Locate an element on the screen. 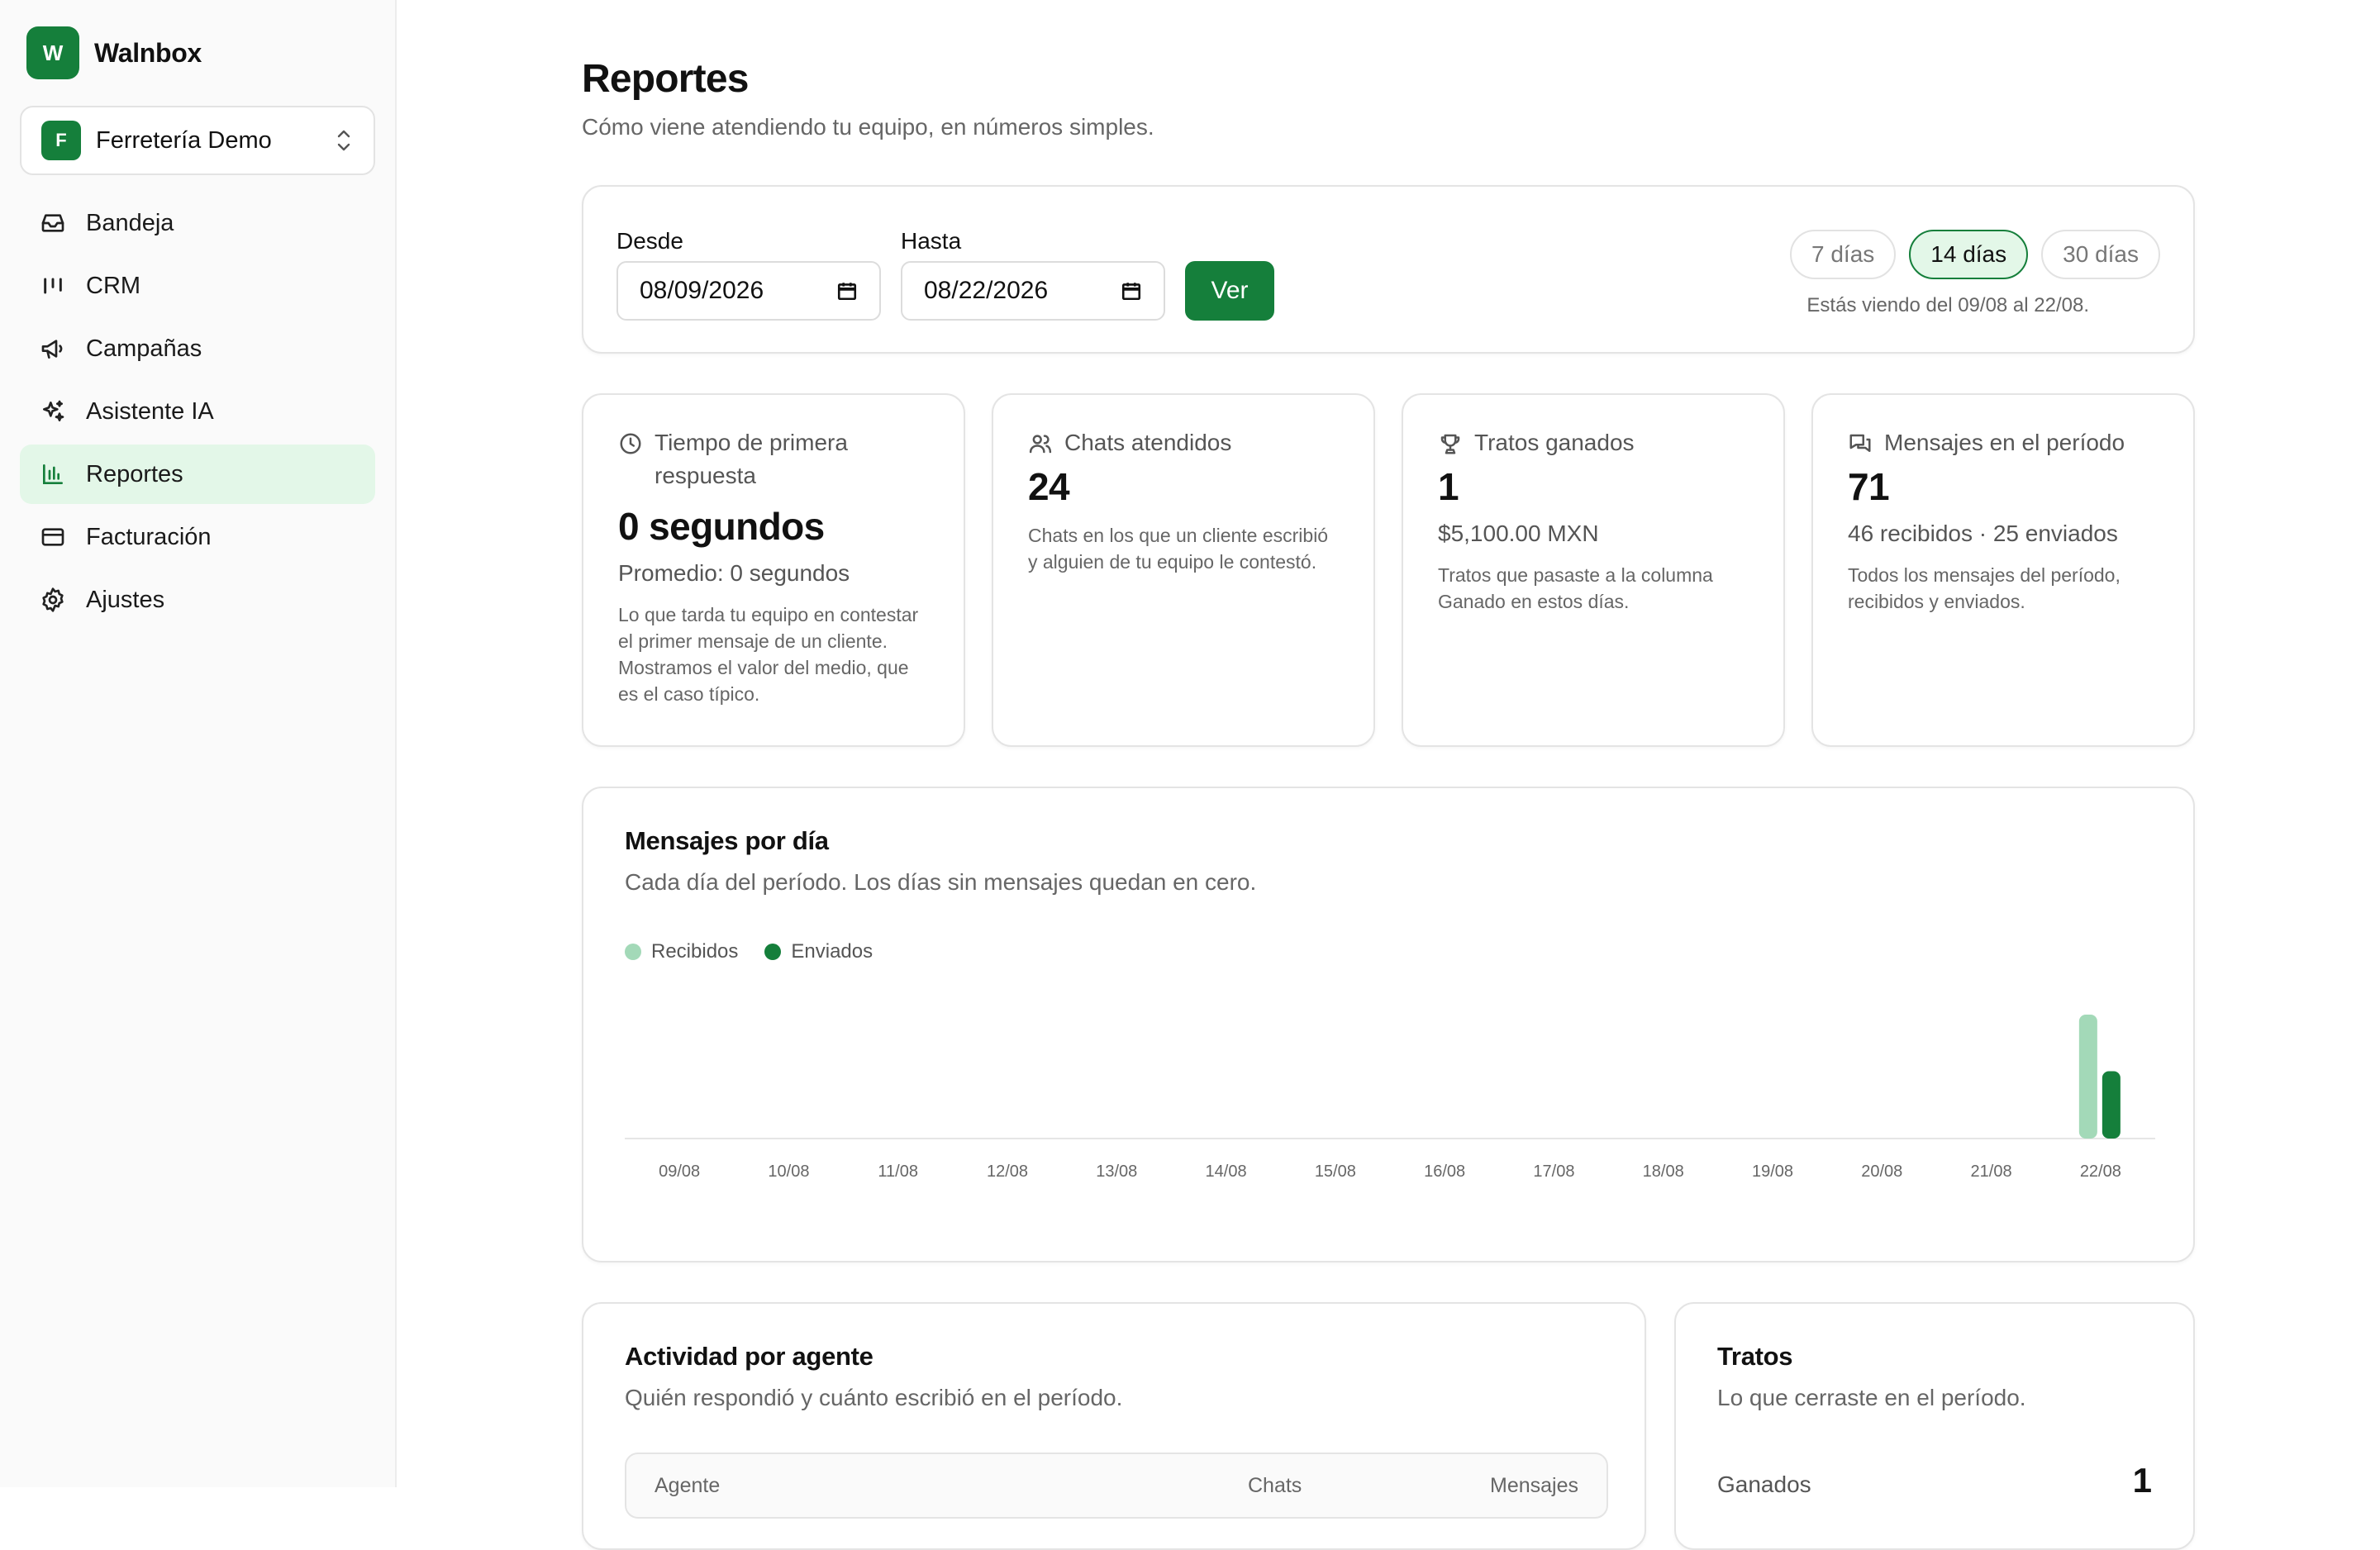 The width and height of the screenshot is (2380, 1550). from-date-input: 08/09/2026 is located at coordinates (748, 291).